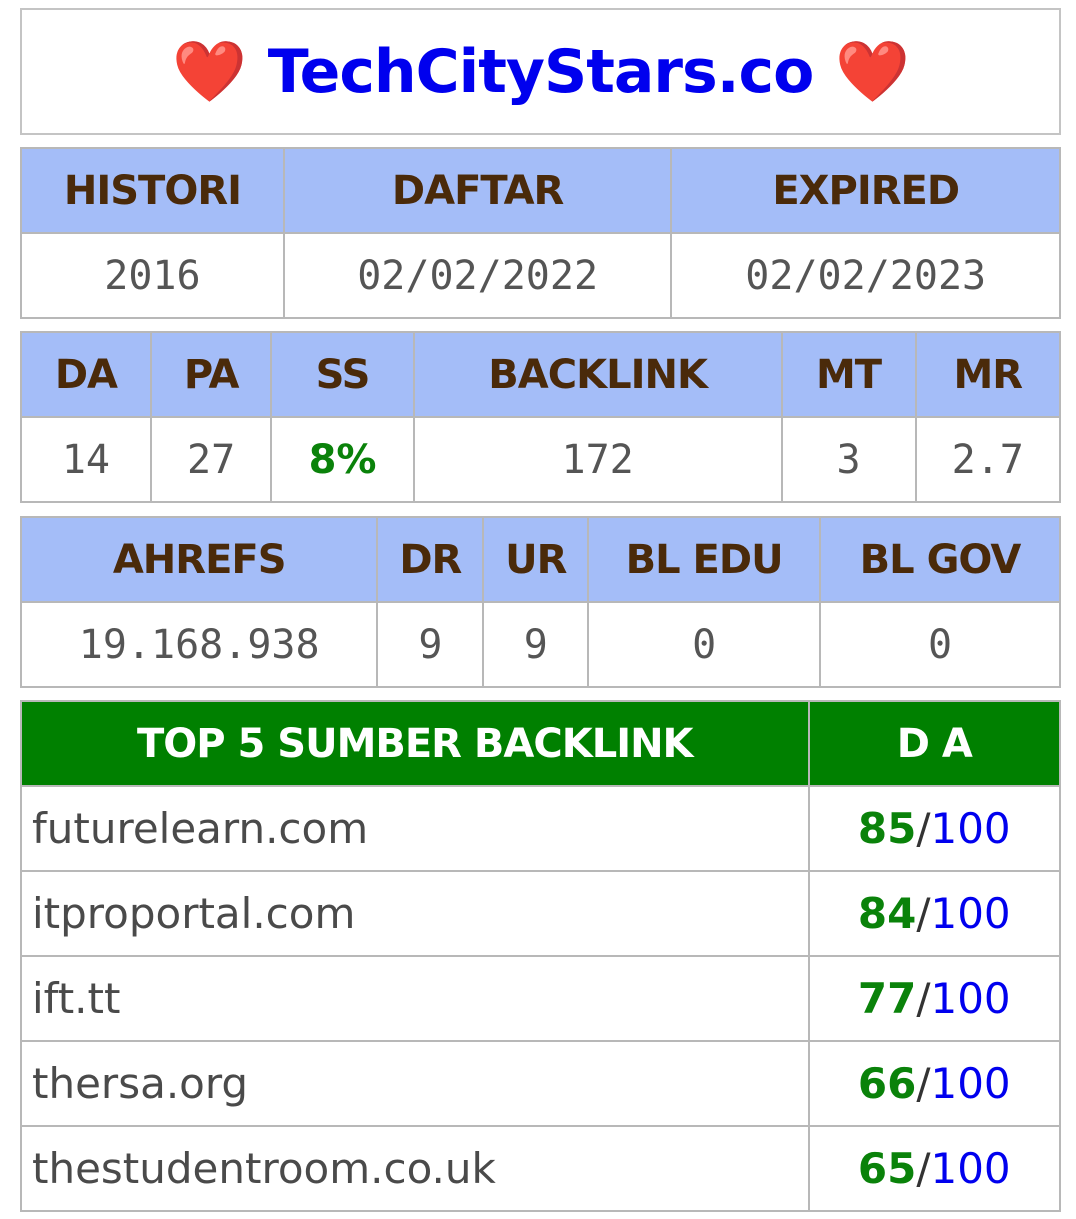  Describe the element at coordinates (86, 374) in the screenshot. I see `header-da: DA` at that location.